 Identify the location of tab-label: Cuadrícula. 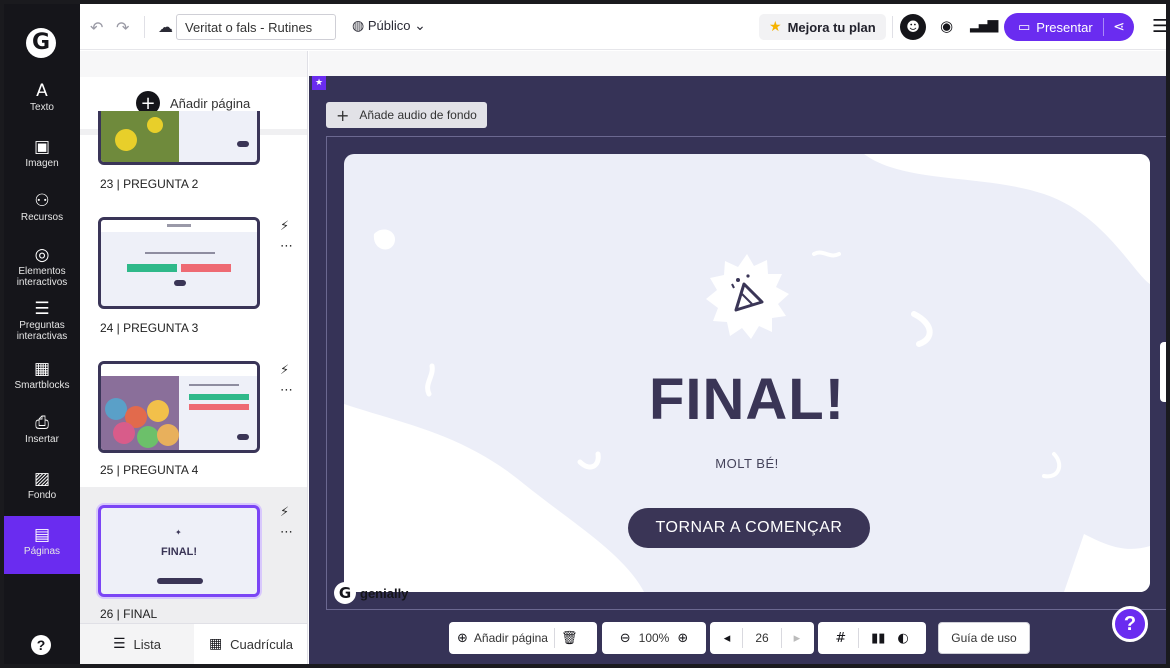
(262, 644).